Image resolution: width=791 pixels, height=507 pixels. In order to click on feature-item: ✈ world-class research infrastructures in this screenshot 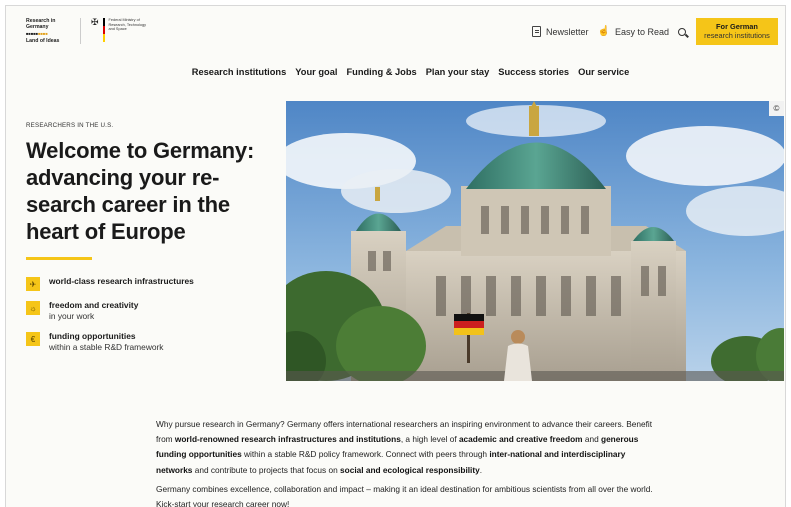, I will do `click(110, 283)`.